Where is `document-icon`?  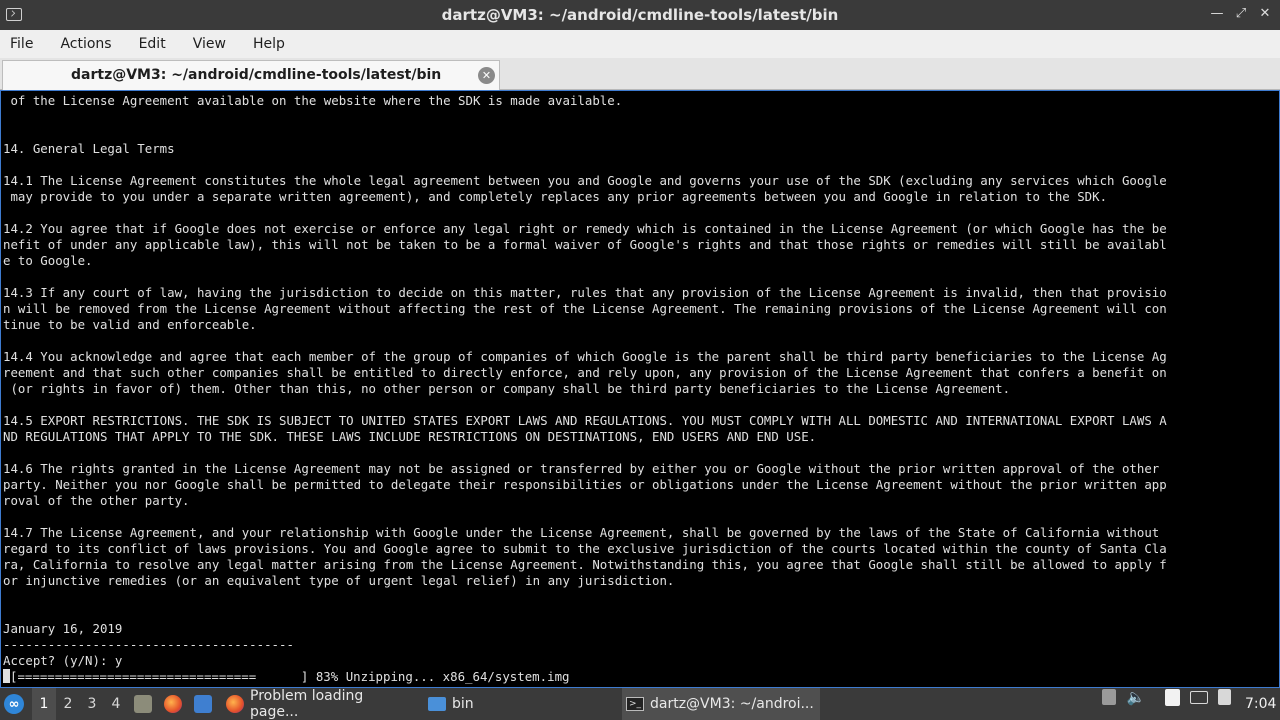 document-icon is located at coordinates (1172, 697).